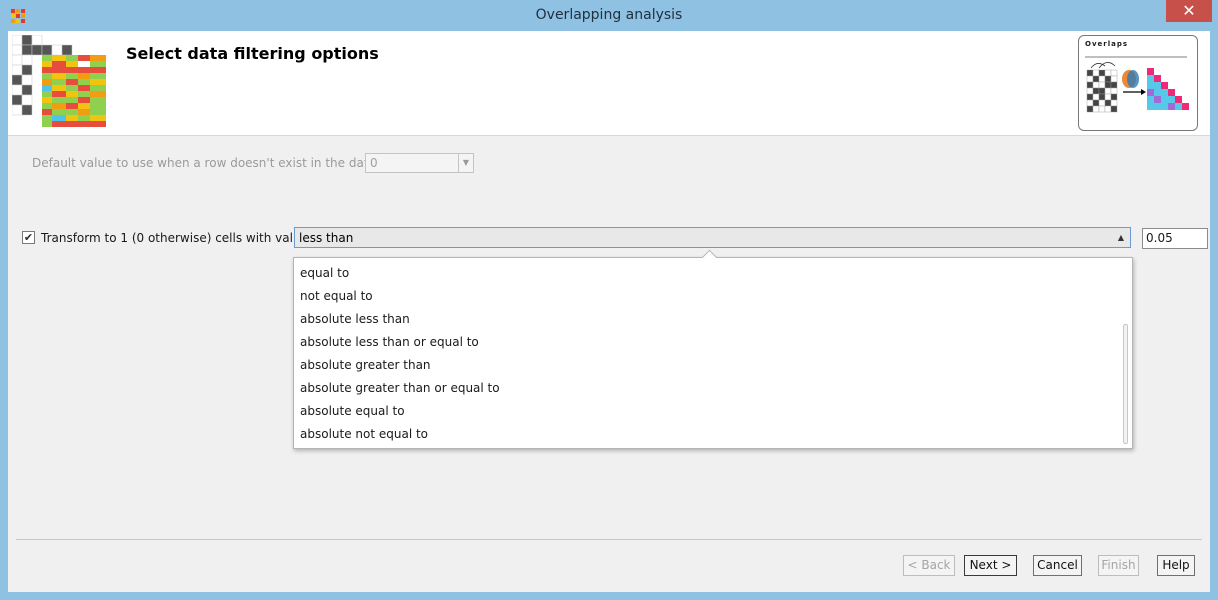  What do you see at coordinates (705, 342) in the screenshot?
I see `dropdown-option: absolute less than or equal to` at bounding box center [705, 342].